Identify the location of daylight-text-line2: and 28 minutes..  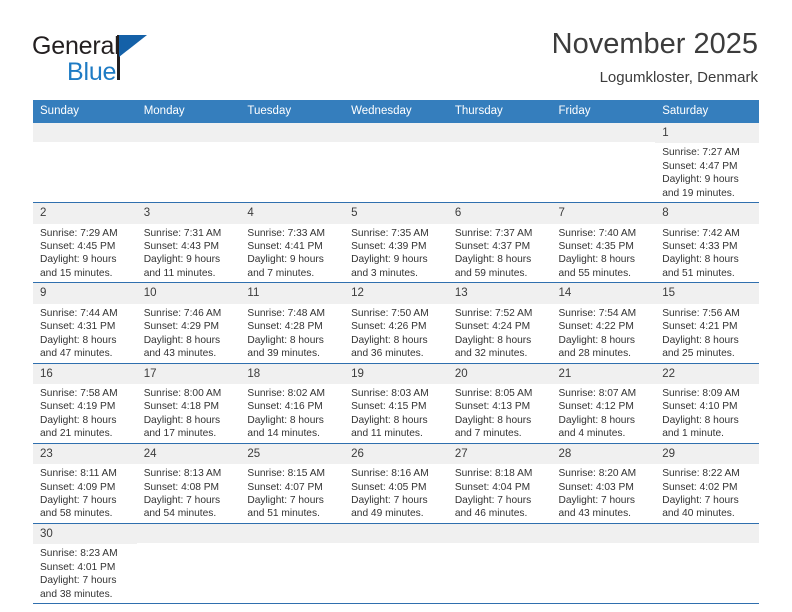
(595, 354).